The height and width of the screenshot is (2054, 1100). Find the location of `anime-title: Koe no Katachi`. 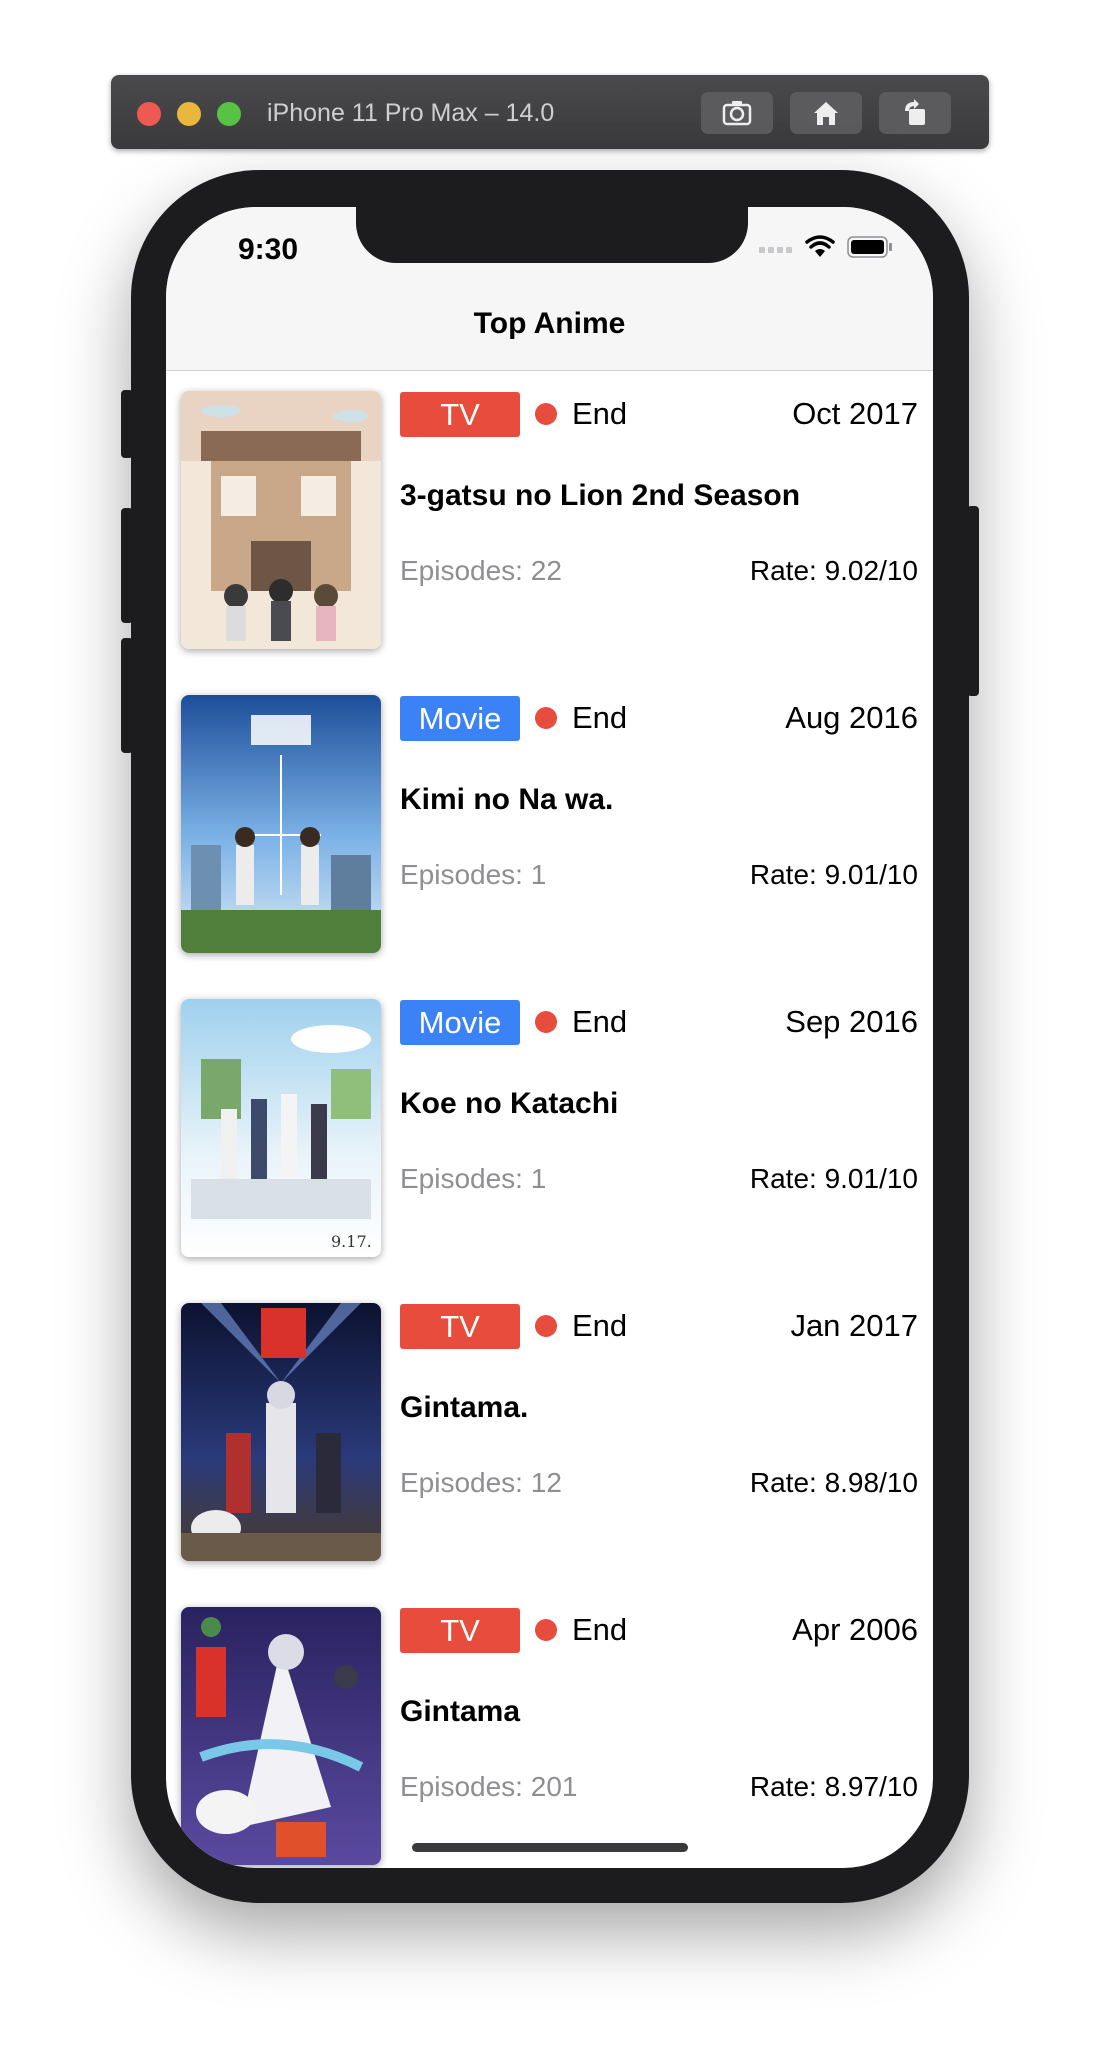

anime-title: Koe no Katachi is located at coordinates (509, 1103).